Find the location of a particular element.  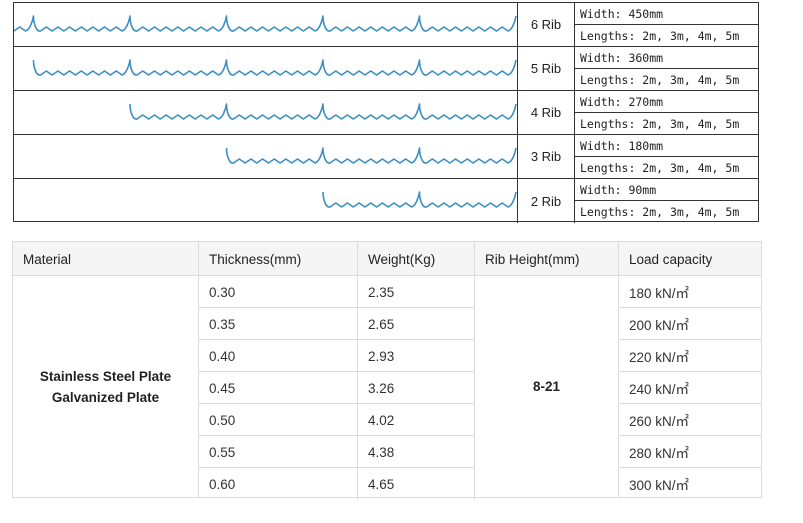

table-row: 0.60 4.65 is located at coordinates (337, 484).